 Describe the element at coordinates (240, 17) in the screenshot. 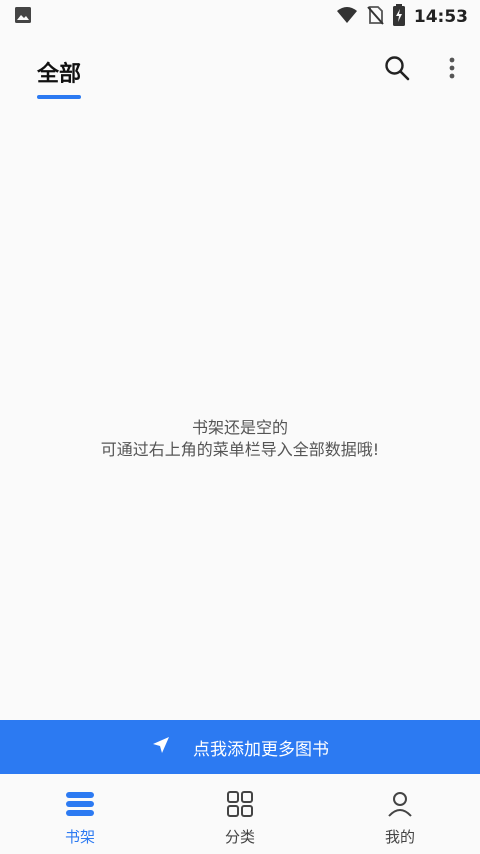

I see `status-bar: 14:53` at that location.